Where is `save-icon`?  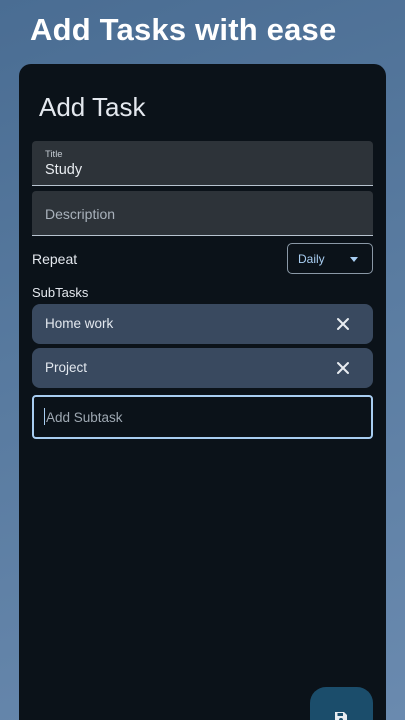 save-icon is located at coordinates (341, 715).